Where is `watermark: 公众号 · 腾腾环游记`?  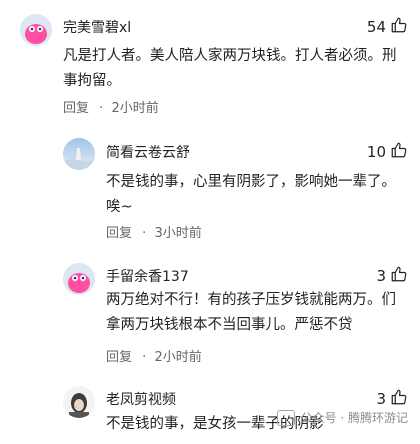
watermark: 公众号 · 腾腾环游记 is located at coordinates (342, 417).